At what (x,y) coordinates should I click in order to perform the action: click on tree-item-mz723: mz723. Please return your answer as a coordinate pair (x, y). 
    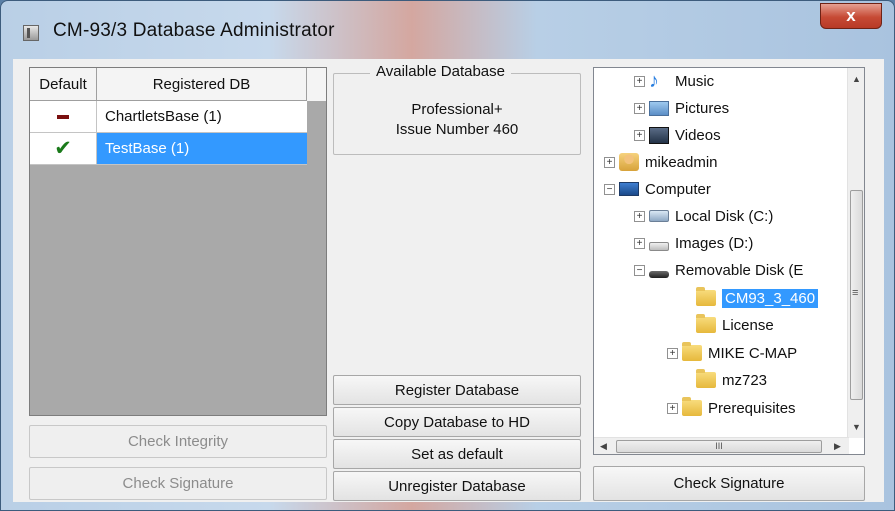
    Looking at the image, I should click on (731, 380).